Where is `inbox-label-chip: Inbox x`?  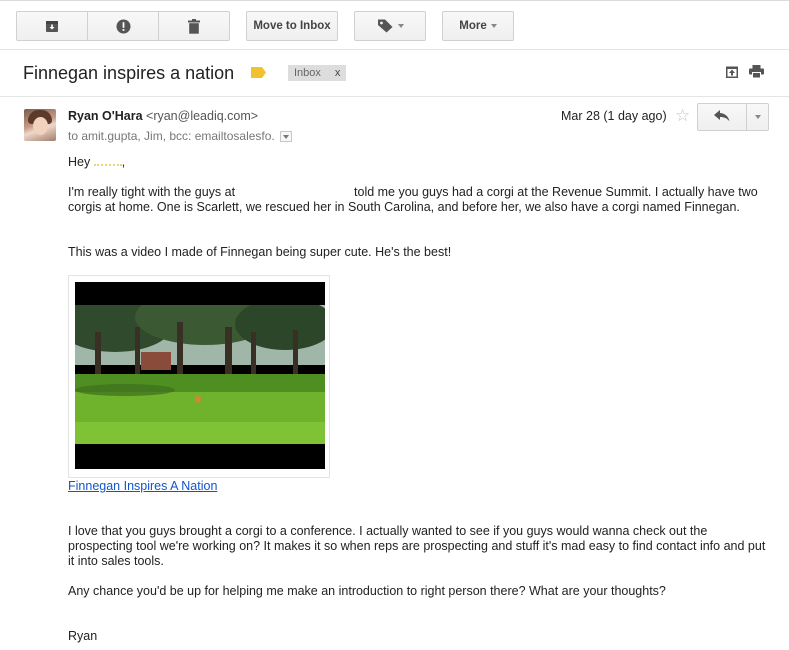 inbox-label-chip: Inbox x is located at coordinates (317, 73).